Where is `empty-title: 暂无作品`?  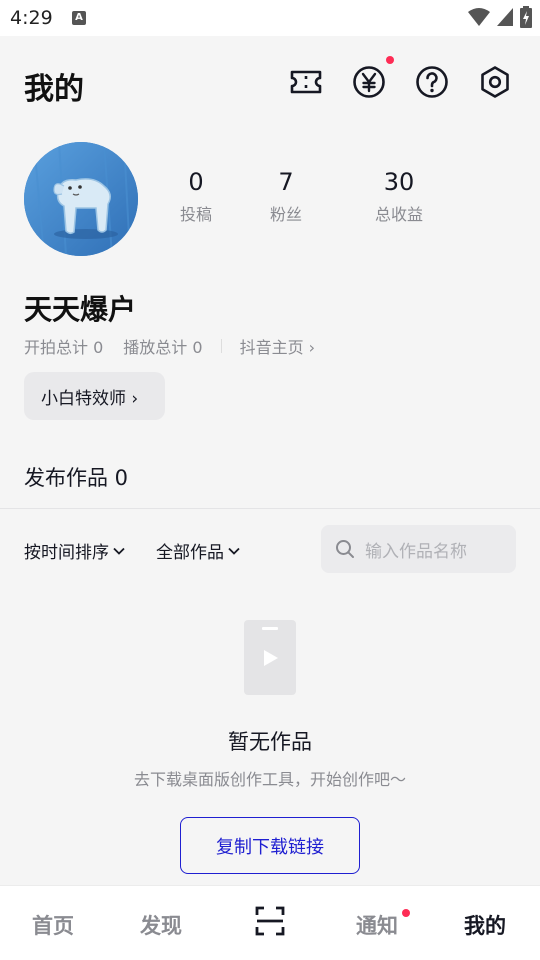 empty-title: 暂无作品 is located at coordinates (270, 742).